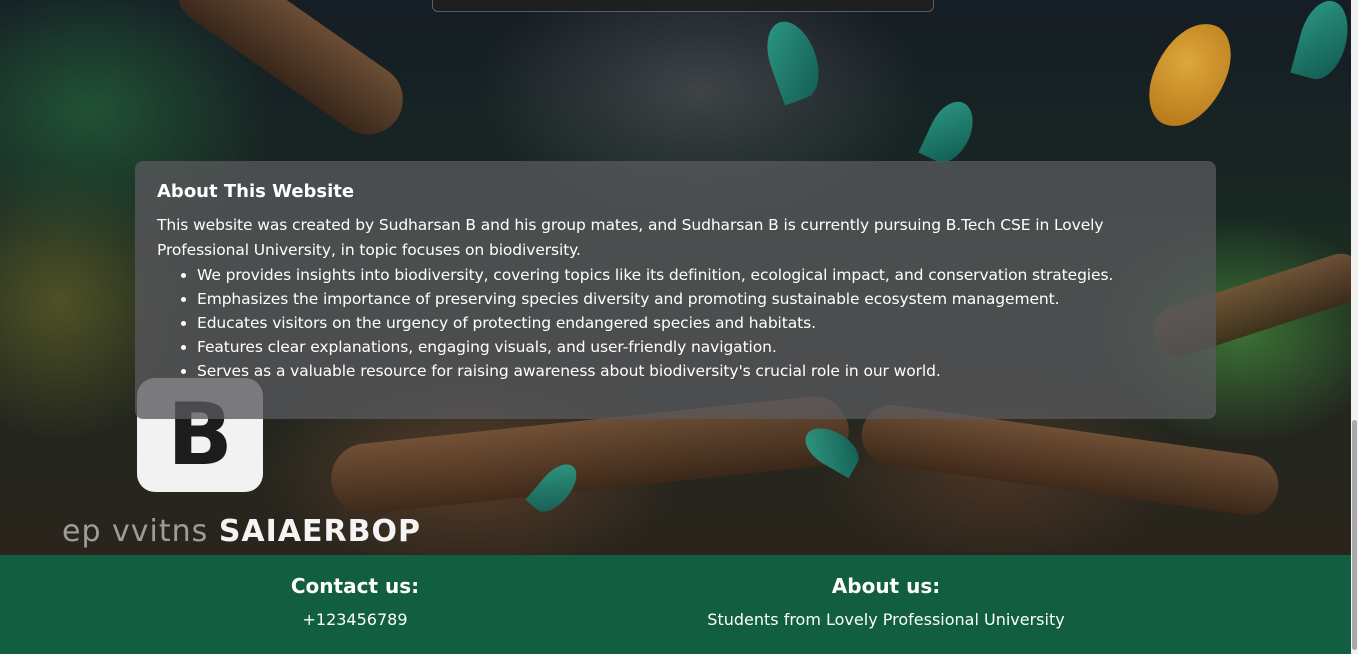 The width and height of the screenshot is (1358, 654). What do you see at coordinates (355, 601) in the screenshot?
I see `footer-contact: Contact us: +123456789` at bounding box center [355, 601].